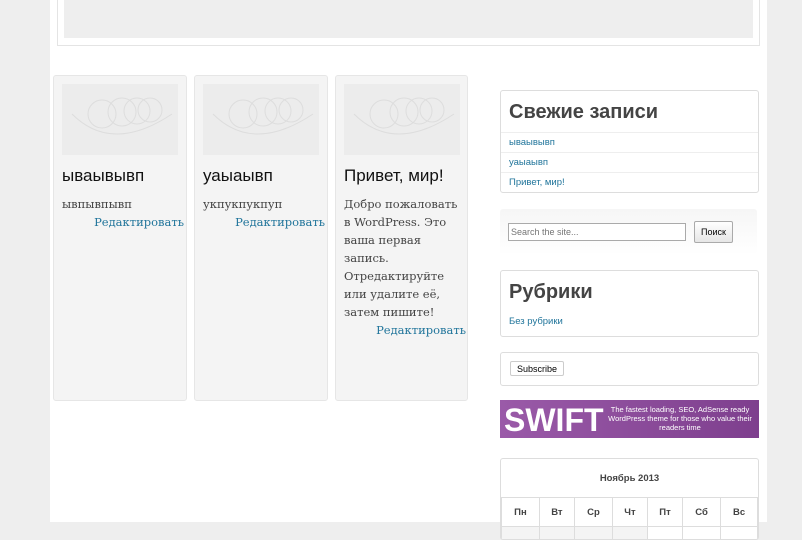  I want to click on search-input, so click(597, 232).